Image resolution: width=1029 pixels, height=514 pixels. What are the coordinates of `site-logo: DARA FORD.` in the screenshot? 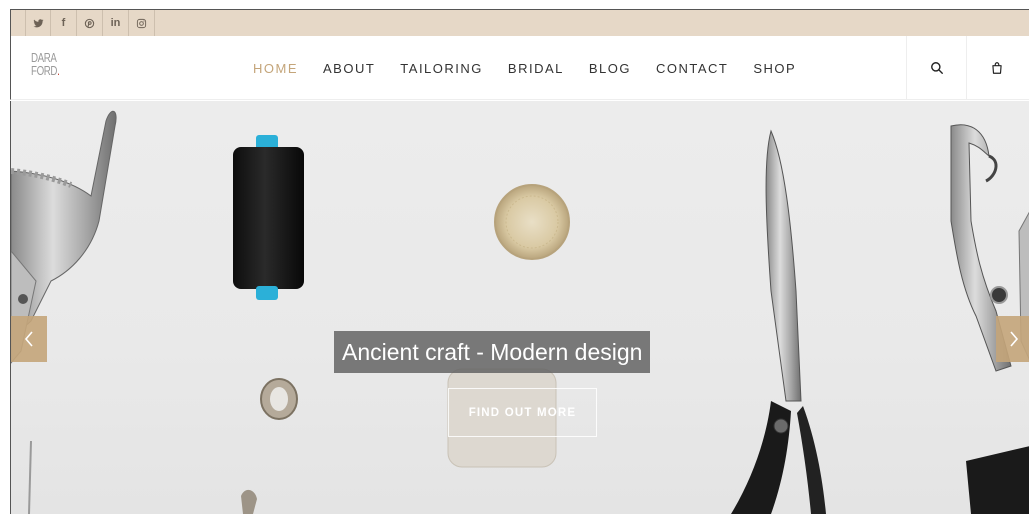 It's located at (46, 65).